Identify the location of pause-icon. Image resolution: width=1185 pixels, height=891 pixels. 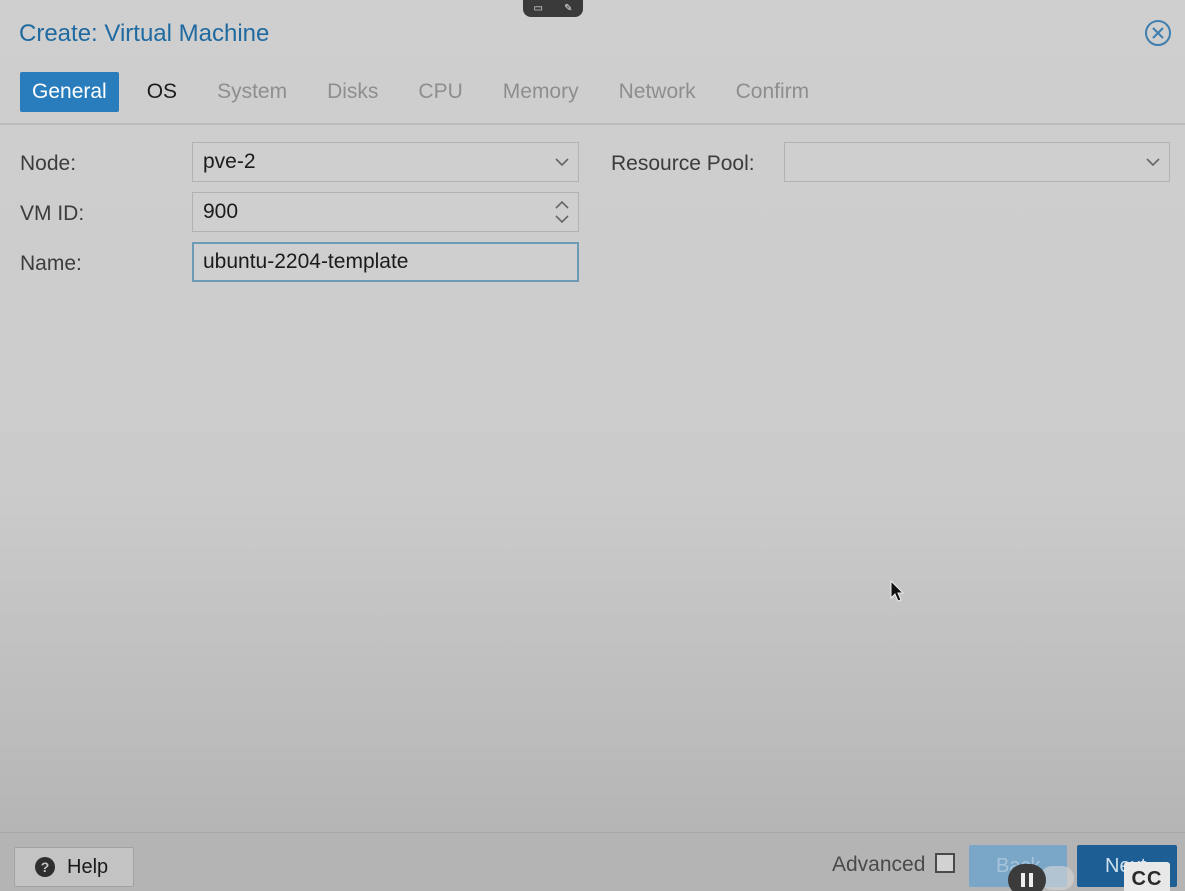
(1027, 880).